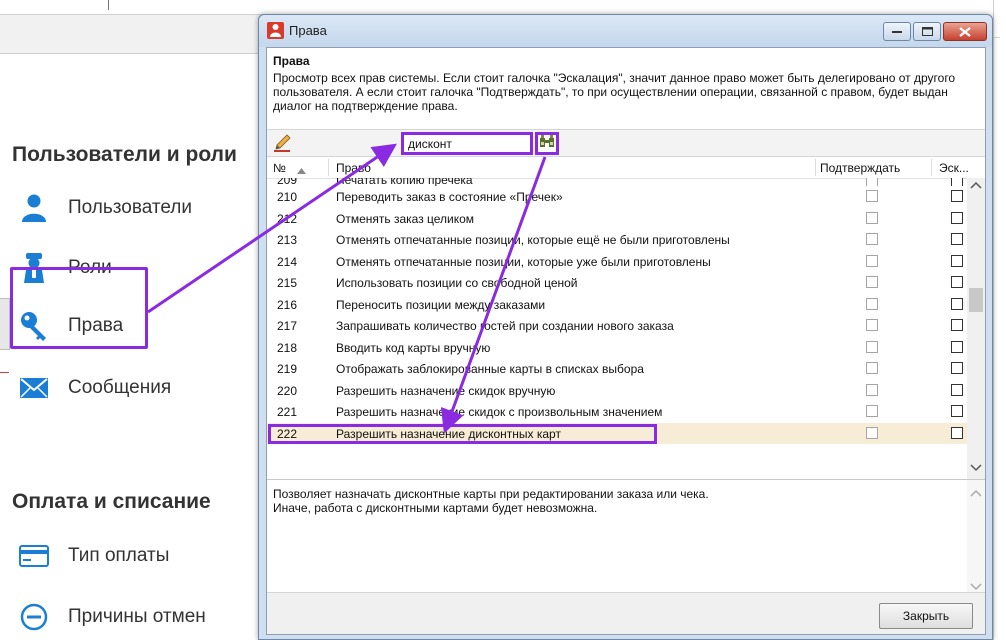 The image size is (1006, 640). What do you see at coordinates (976, 536) in the screenshot?
I see `description-scrollbar` at bounding box center [976, 536].